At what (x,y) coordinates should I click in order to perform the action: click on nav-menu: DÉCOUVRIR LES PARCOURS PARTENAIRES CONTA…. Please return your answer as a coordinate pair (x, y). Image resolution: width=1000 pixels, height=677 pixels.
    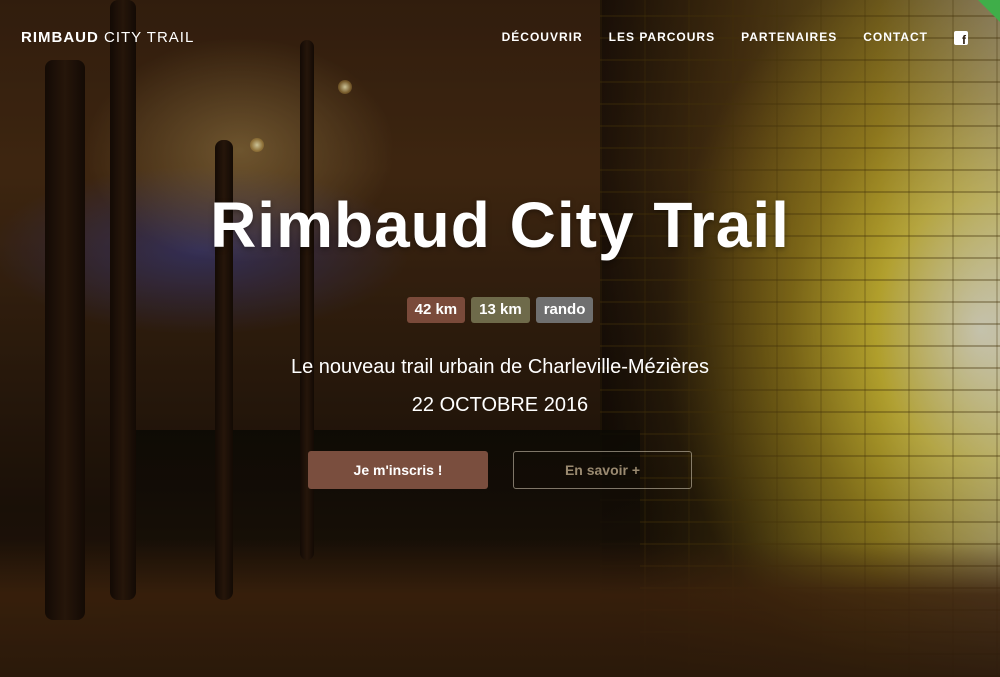
    Looking at the image, I should click on (722, 38).